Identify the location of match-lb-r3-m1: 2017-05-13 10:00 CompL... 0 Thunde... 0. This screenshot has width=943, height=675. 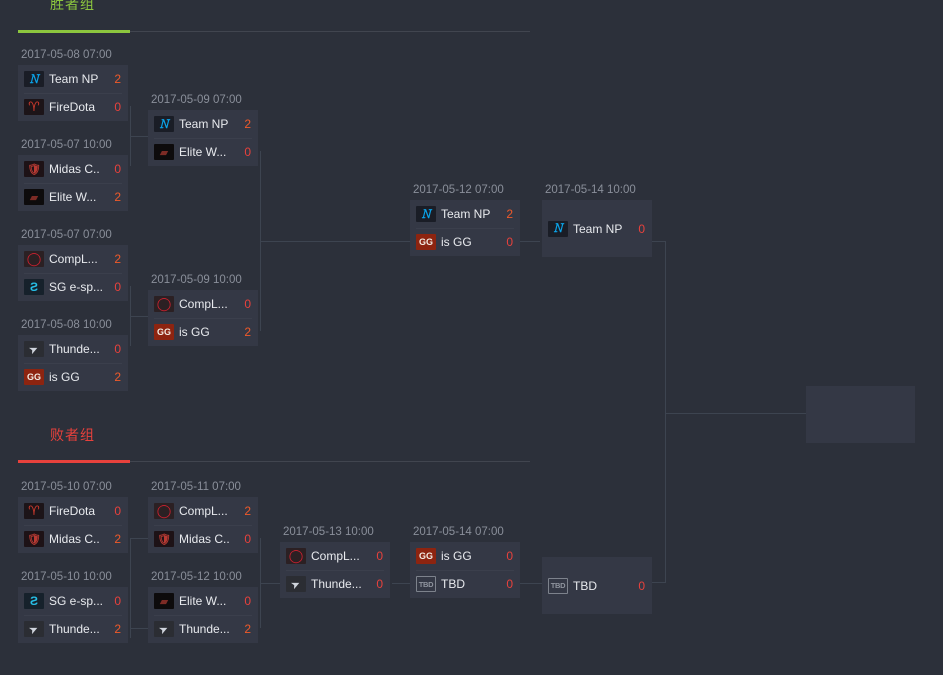
(335, 561).